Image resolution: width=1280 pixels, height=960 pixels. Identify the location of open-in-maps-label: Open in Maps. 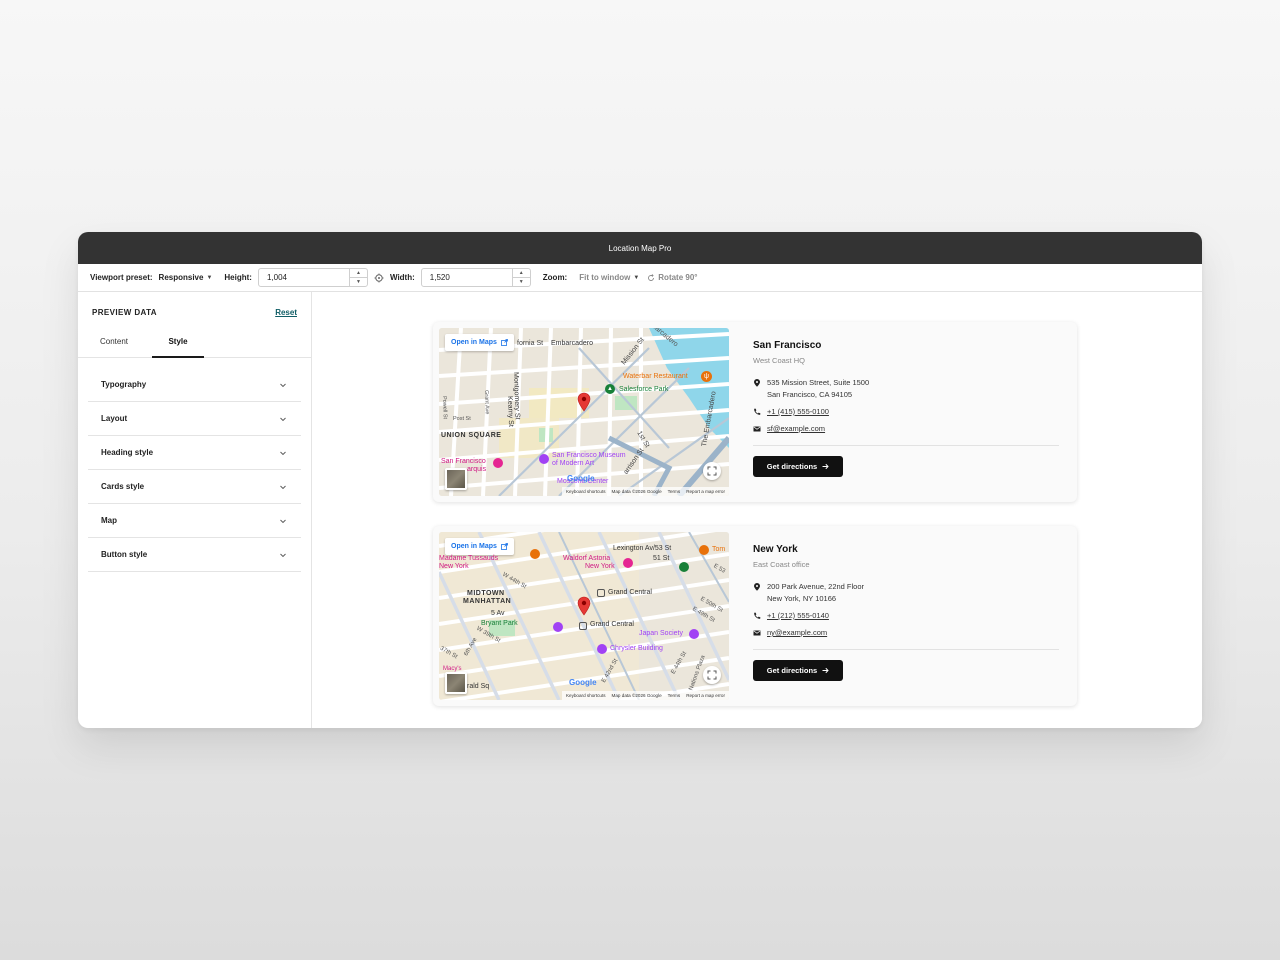
(474, 546).